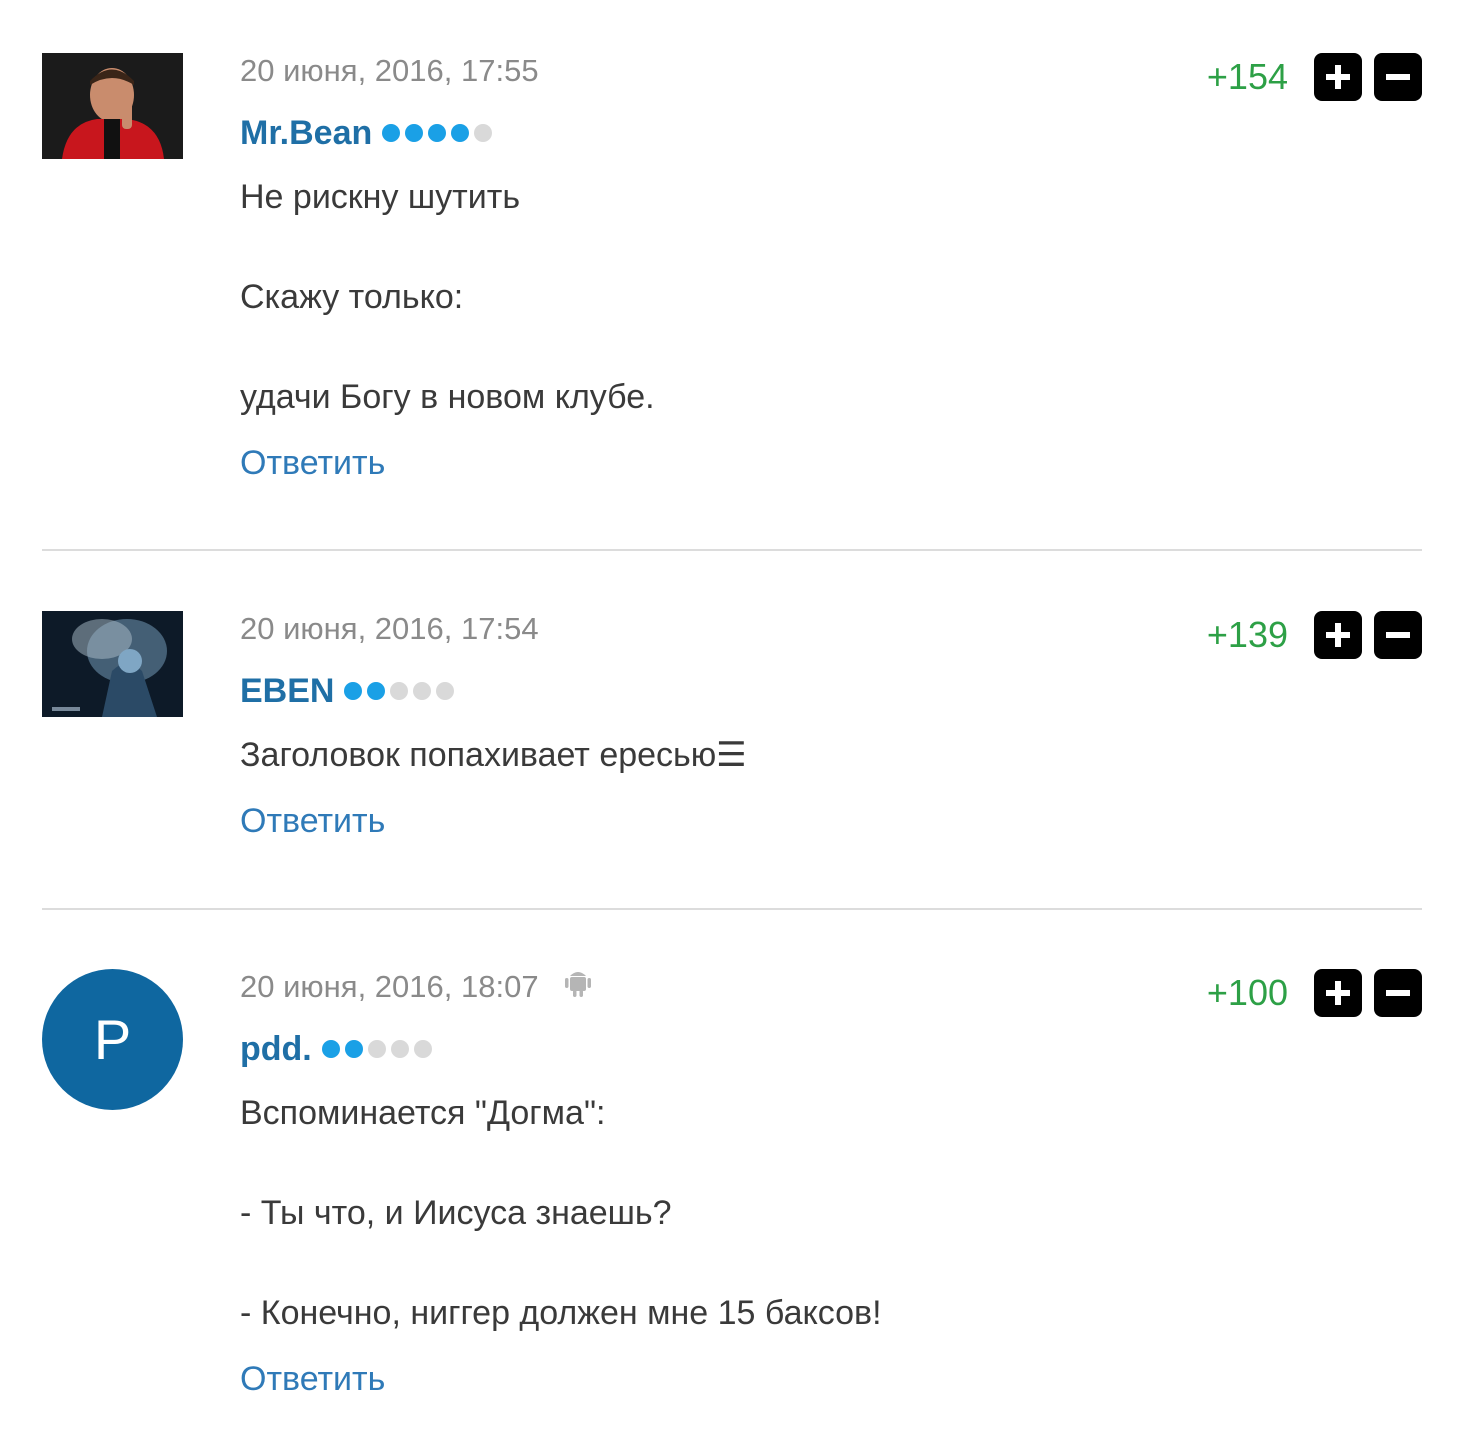 This screenshot has height=1448, width=1460. What do you see at coordinates (389, 986) in the screenshot?
I see `comment-timestamp: 20 июня, 2016, 18:07` at bounding box center [389, 986].